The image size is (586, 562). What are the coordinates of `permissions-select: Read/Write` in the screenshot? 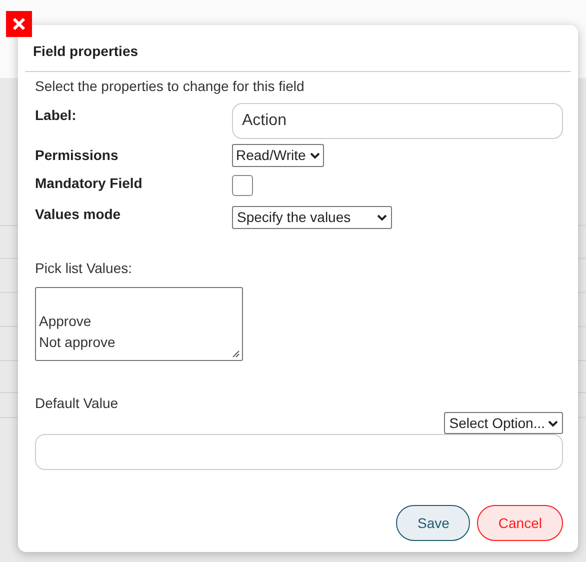 It's located at (278, 155).